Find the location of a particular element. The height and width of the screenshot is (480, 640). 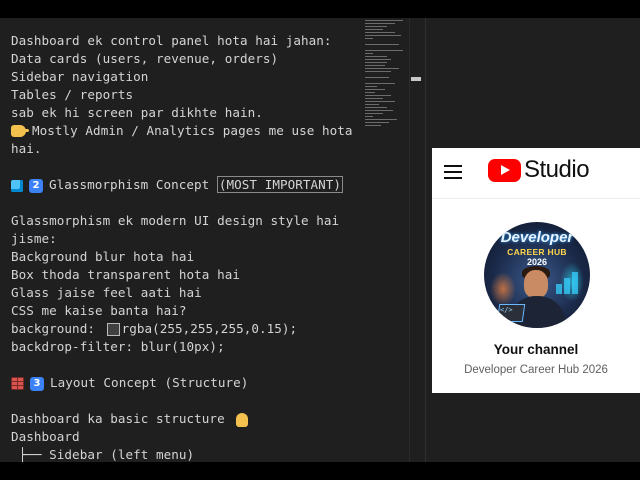

orange-glow is located at coordinates (503, 289).